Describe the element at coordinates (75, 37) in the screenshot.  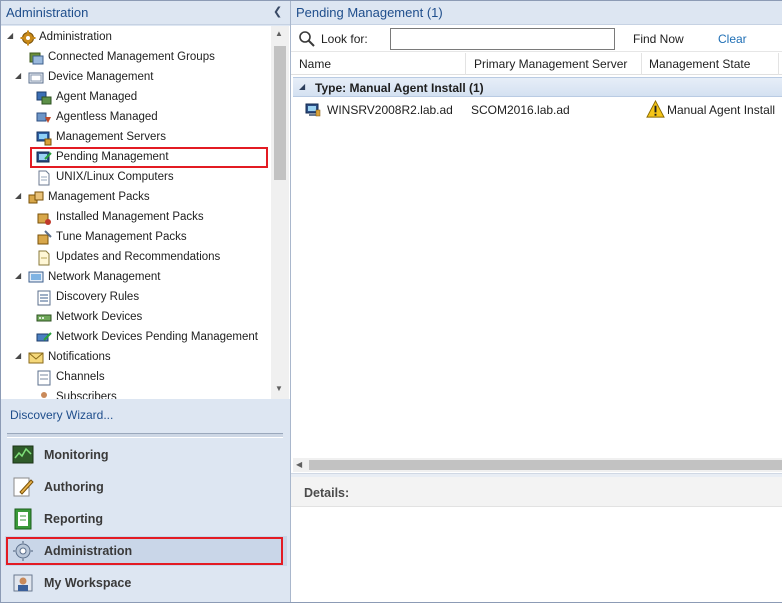
I see `tree-item-label: Administration` at that location.